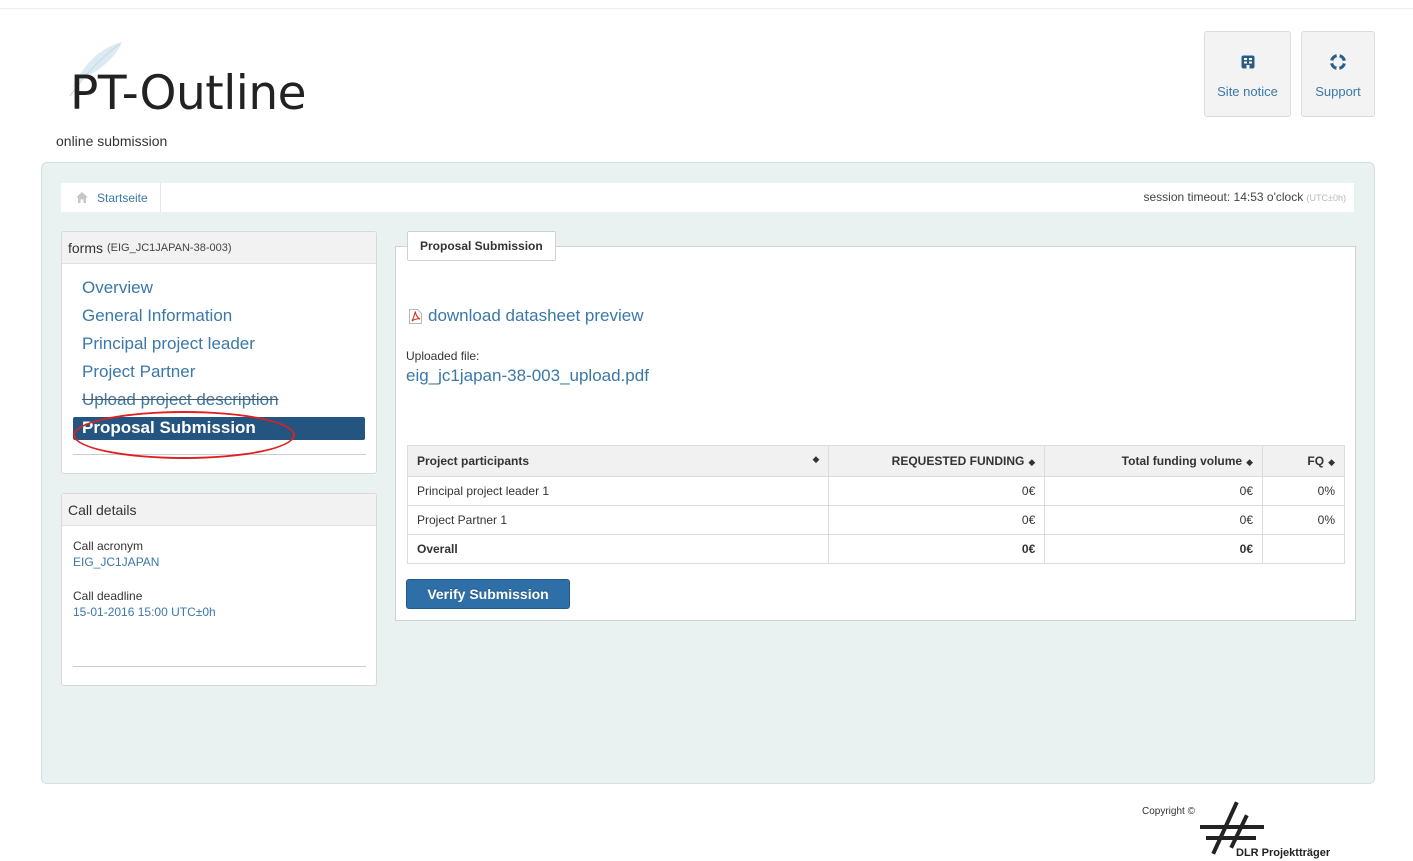 The image size is (1413, 861). Describe the element at coordinates (527, 376) in the screenshot. I see `uploaded-file-link: eig_jc1japan-38-003_upload.pdf` at that location.